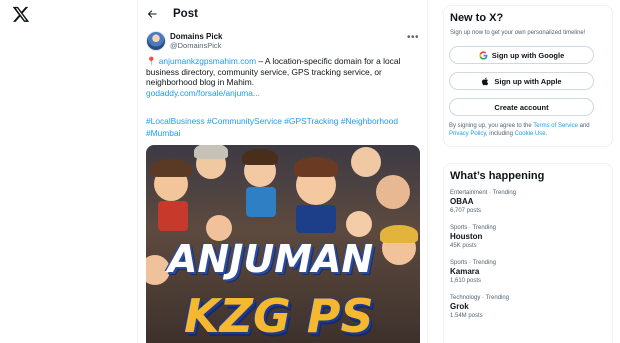 This screenshot has width=620, height=343. What do you see at coordinates (462, 201) in the screenshot?
I see `trend-name: OBAA` at bounding box center [462, 201].